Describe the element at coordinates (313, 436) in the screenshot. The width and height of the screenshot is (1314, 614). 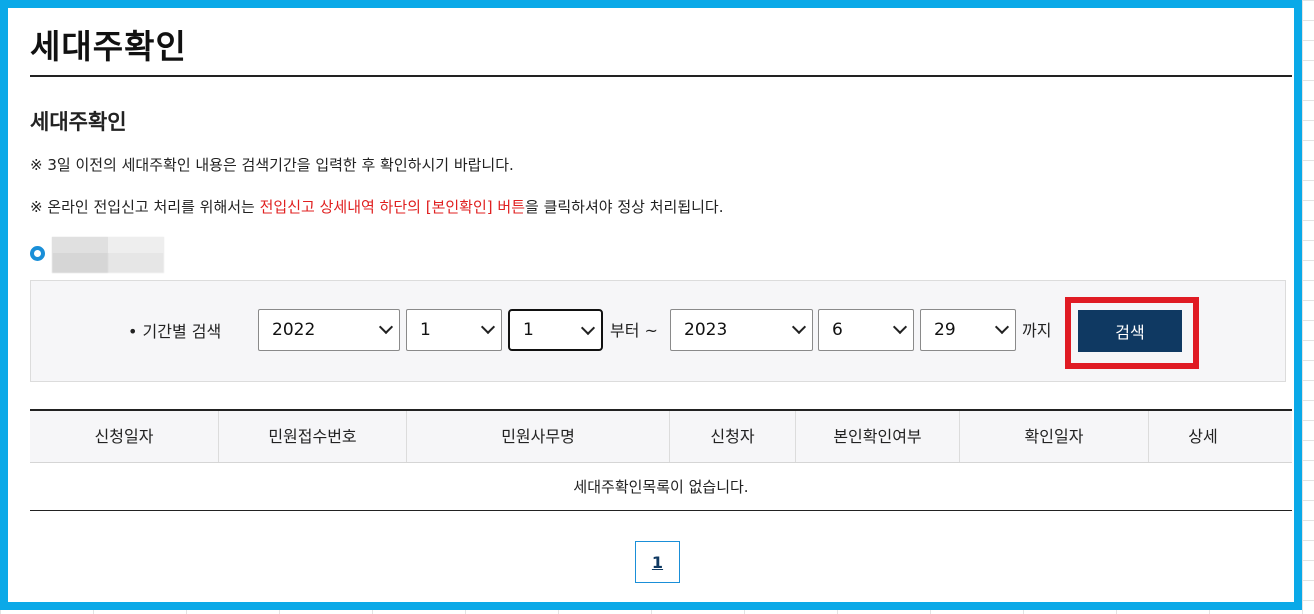
I see `col-receipt-number: 민원접수번호` at that location.